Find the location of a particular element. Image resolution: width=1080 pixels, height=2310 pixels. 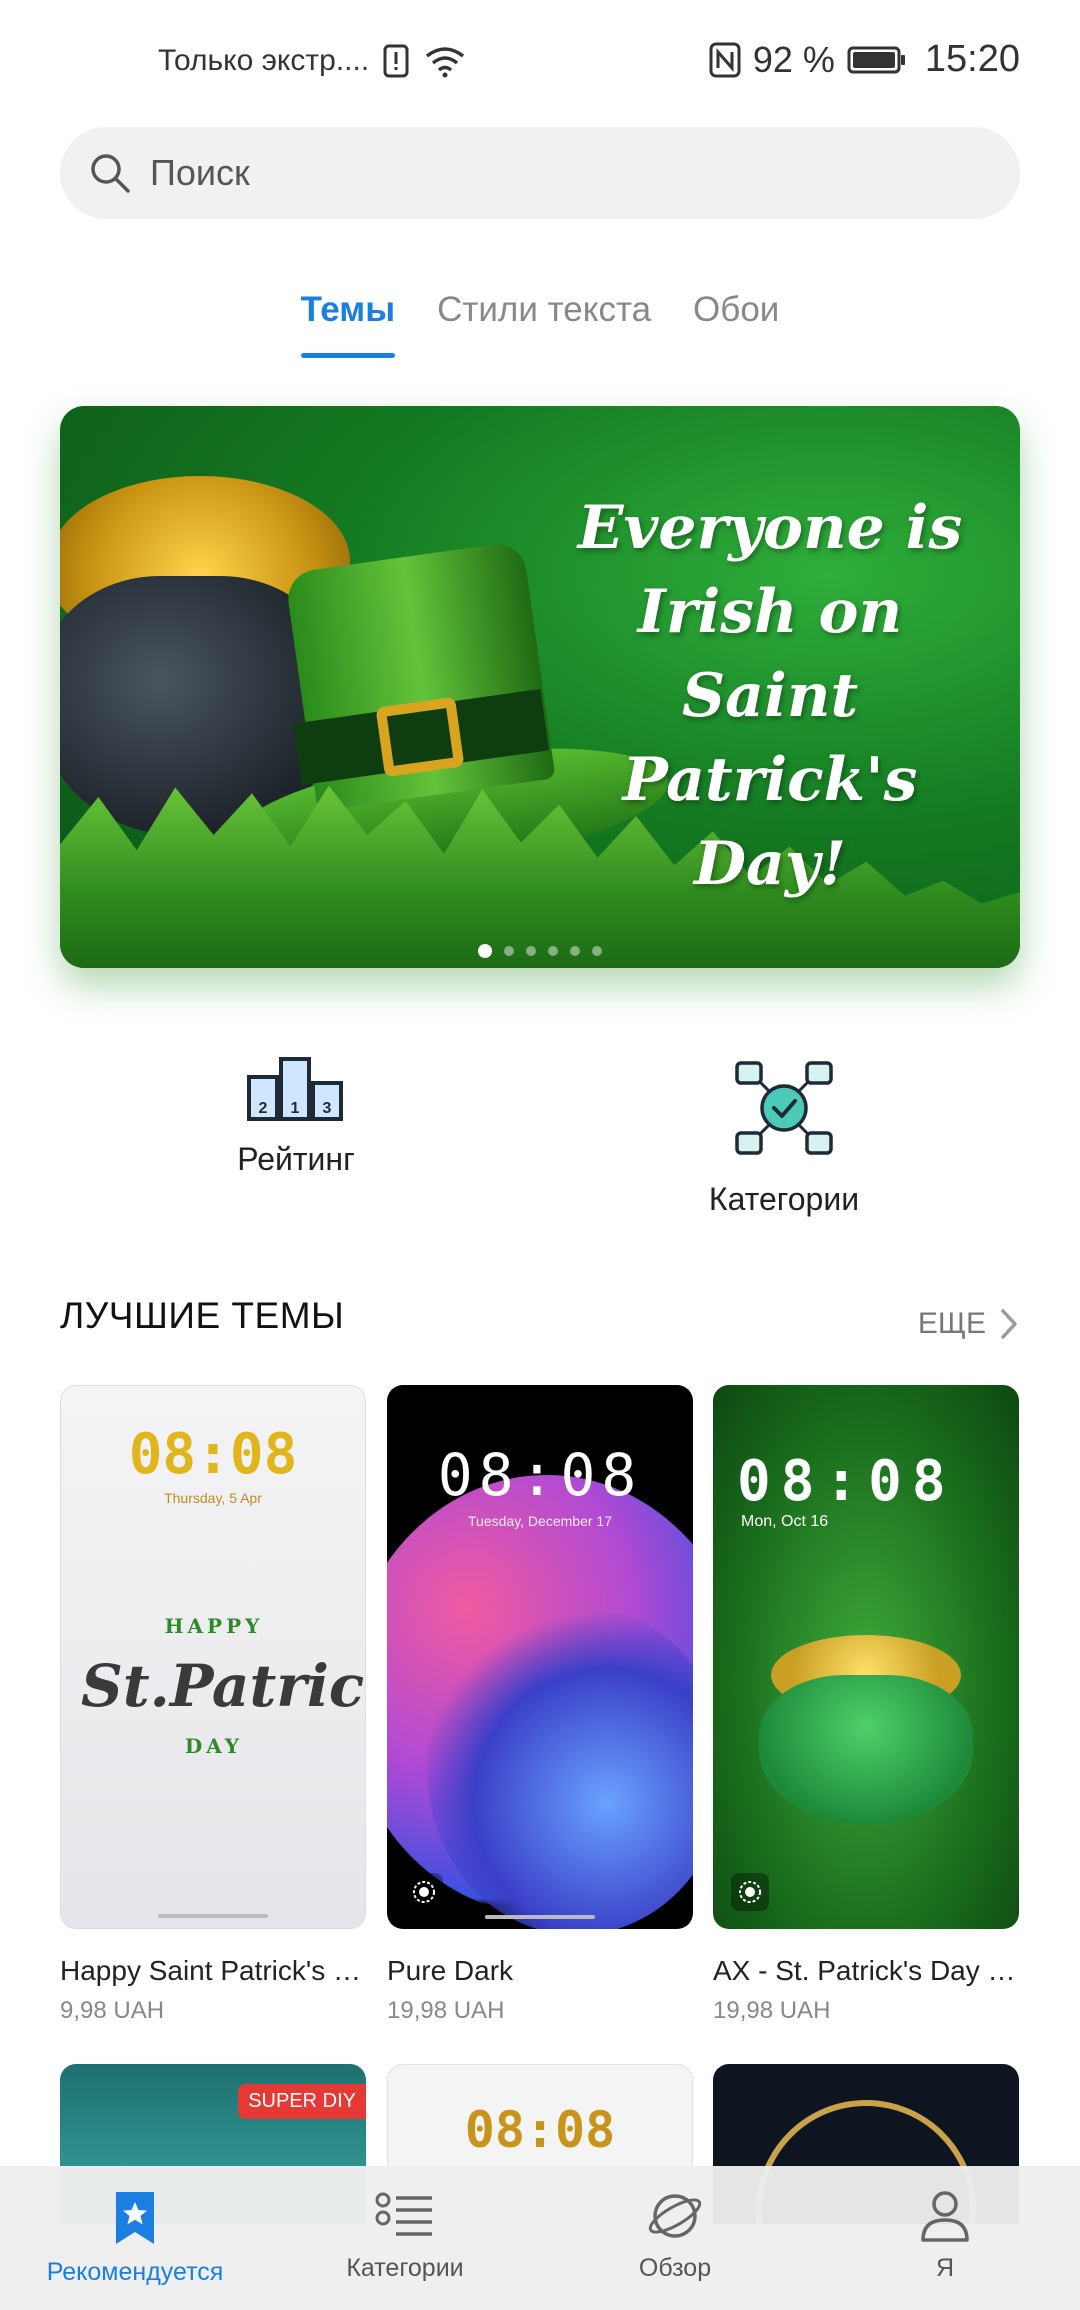

rating-shortcut: 2 1 3 Рейтинг is located at coordinates (296, 1115).